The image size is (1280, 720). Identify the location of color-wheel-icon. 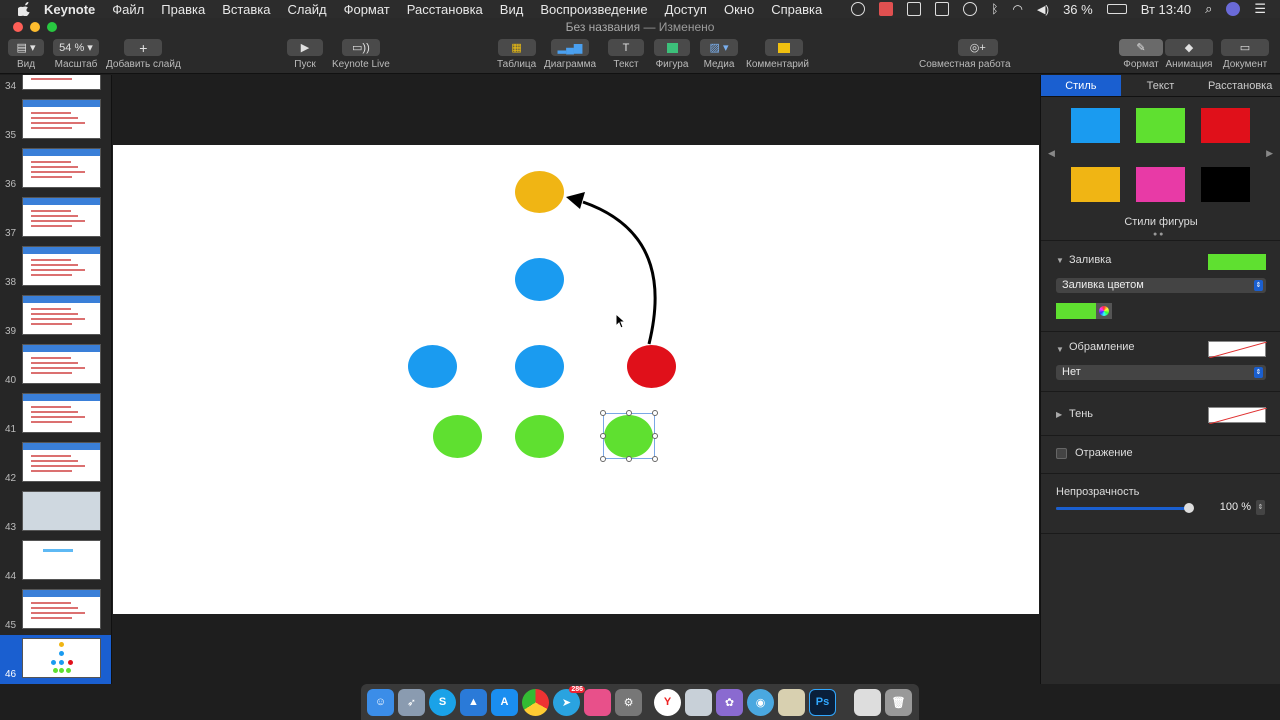
(1104, 311).